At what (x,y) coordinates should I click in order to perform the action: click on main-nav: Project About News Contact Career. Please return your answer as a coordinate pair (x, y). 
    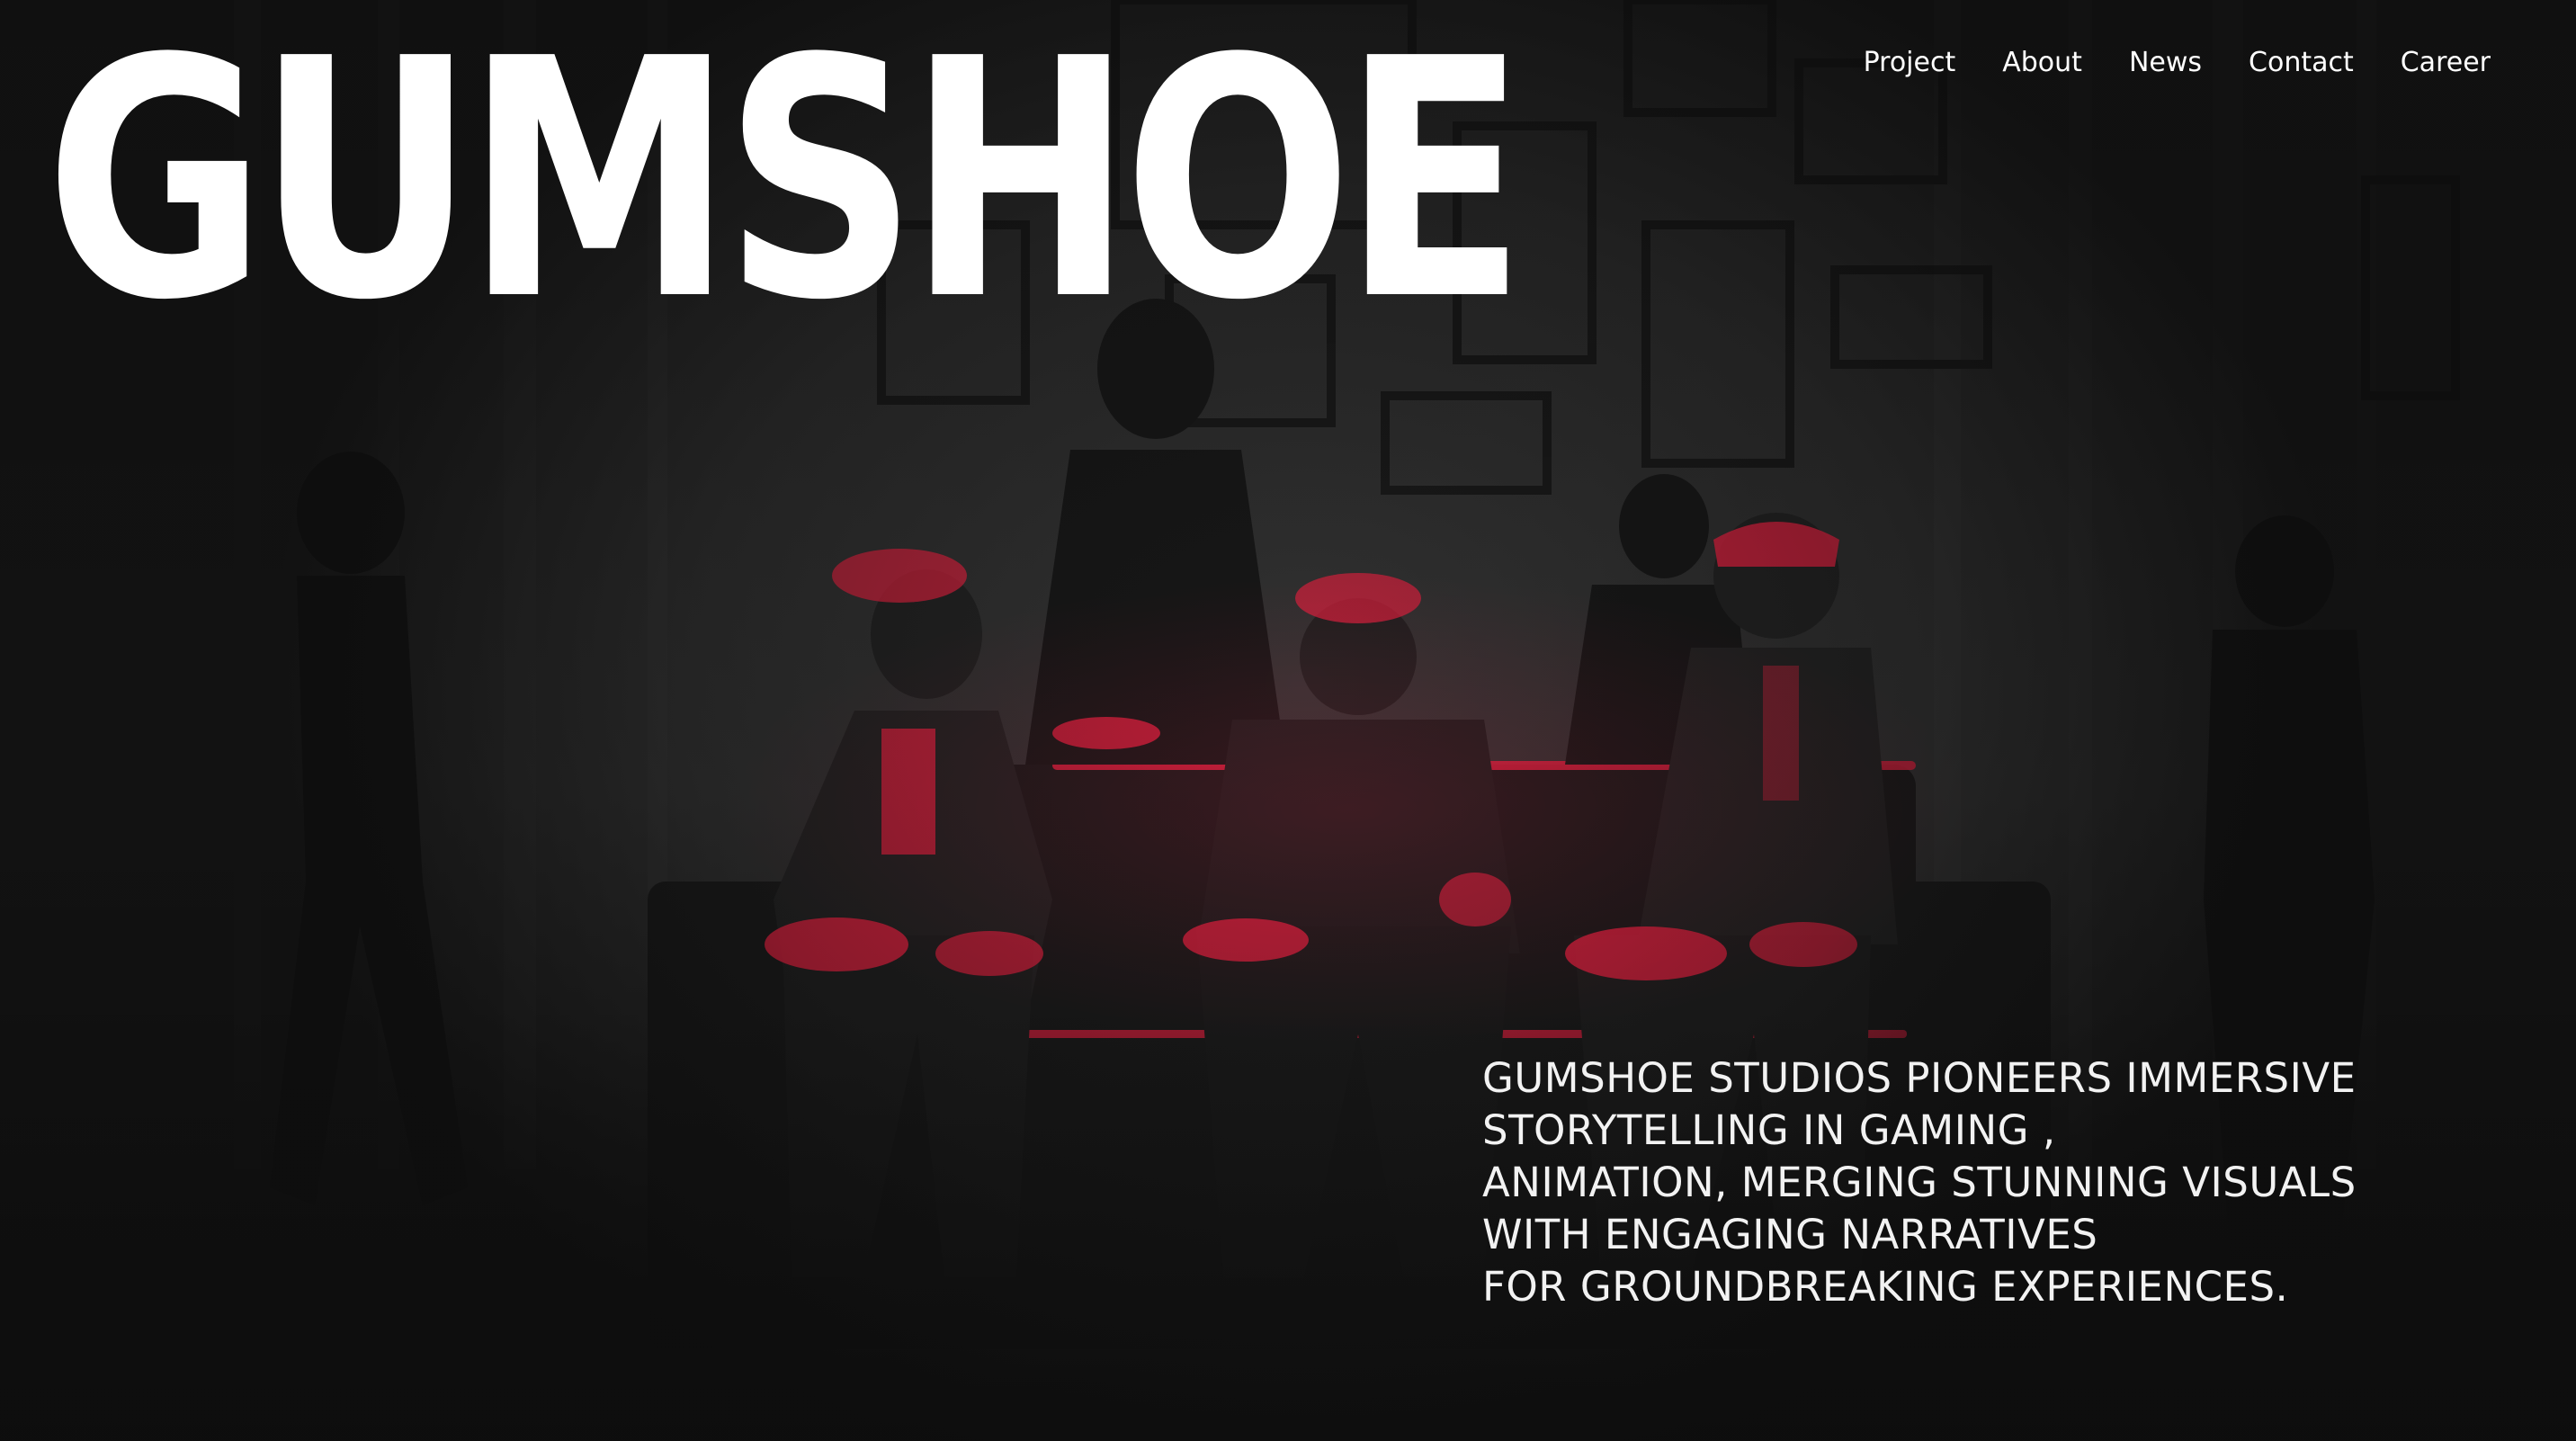
    Looking at the image, I should click on (2177, 63).